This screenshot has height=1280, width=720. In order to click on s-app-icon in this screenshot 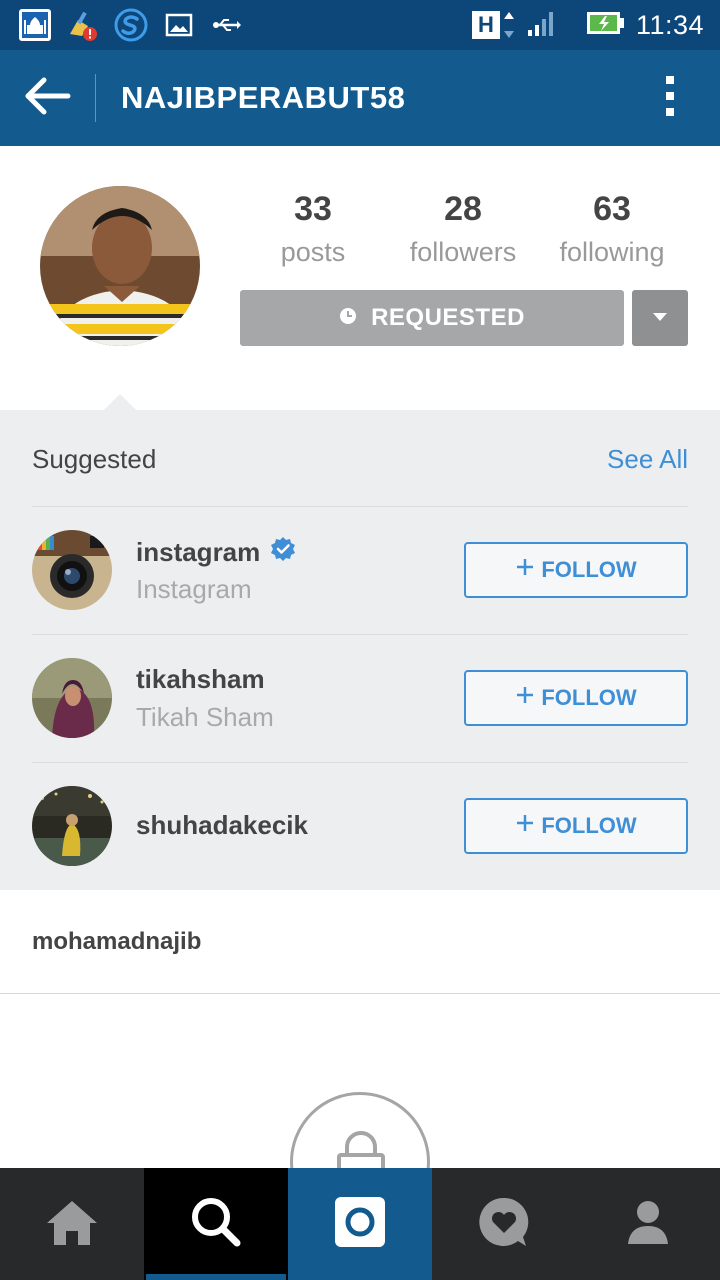, I will do `click(131, 25)`.